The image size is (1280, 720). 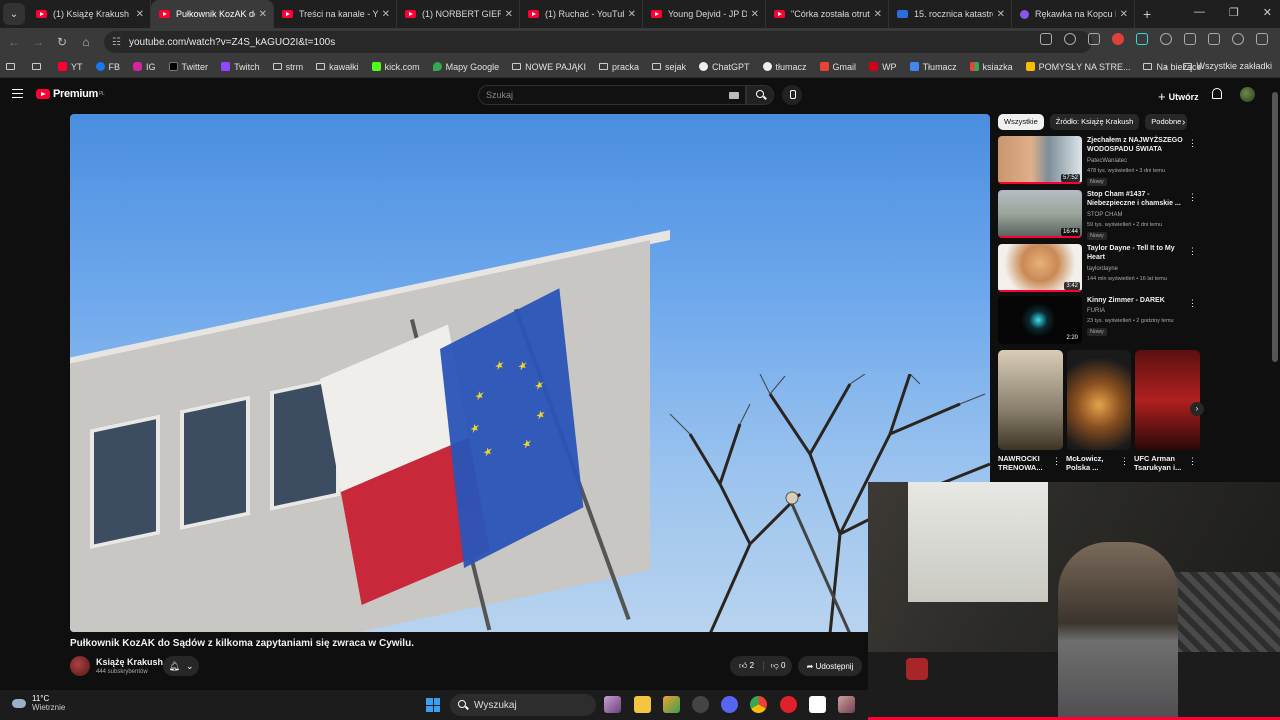 What do you see at coordinates (729, 704) in the screenshot?
I see `discord-icon` at bounding box center [729, 704].